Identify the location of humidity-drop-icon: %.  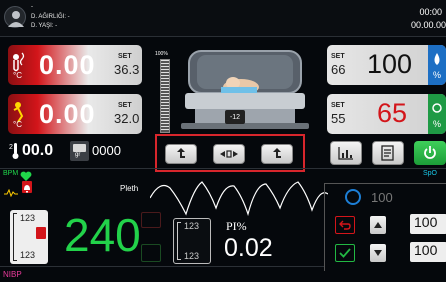
(437, 65).